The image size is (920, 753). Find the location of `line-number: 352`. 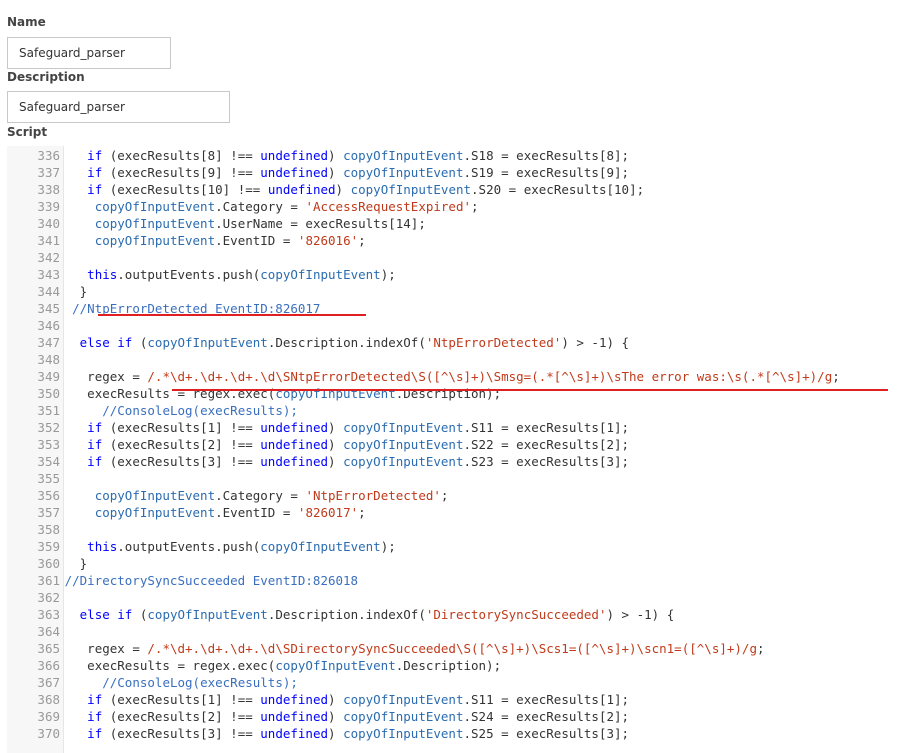

line-number: 352 is located at coordinates (48, 427).